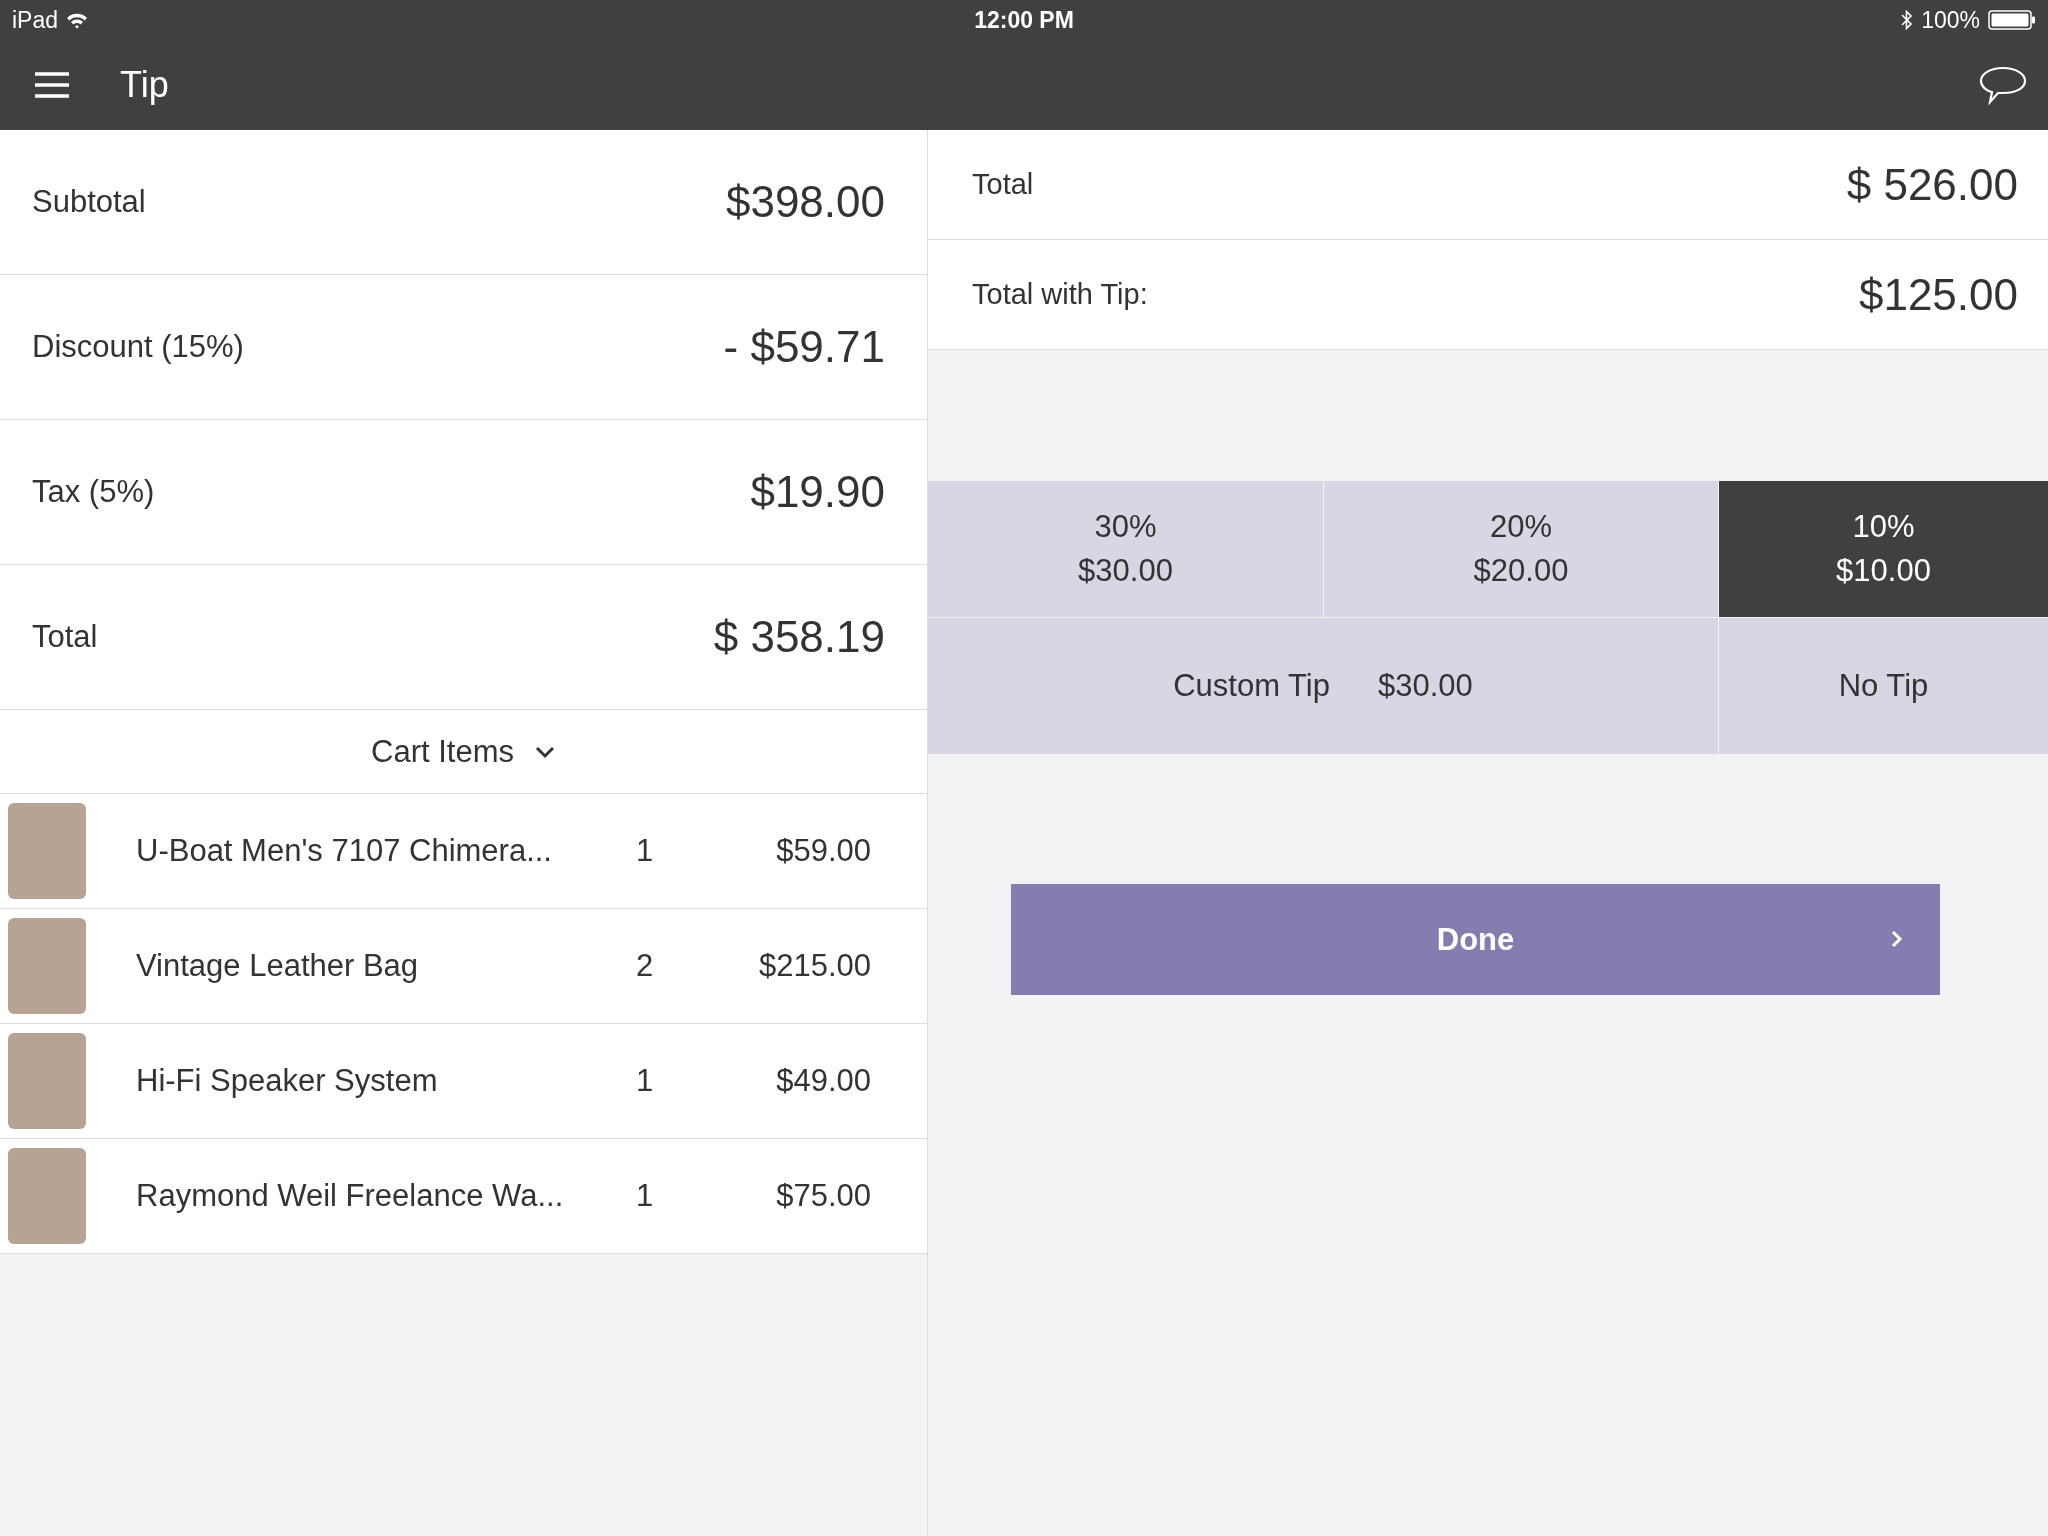 This screenshot has width=2048, height=1536. Describe the element at coordinates (278, 966) in the screenshot. I see `item-name: Vintage Leather Bag` at that location.